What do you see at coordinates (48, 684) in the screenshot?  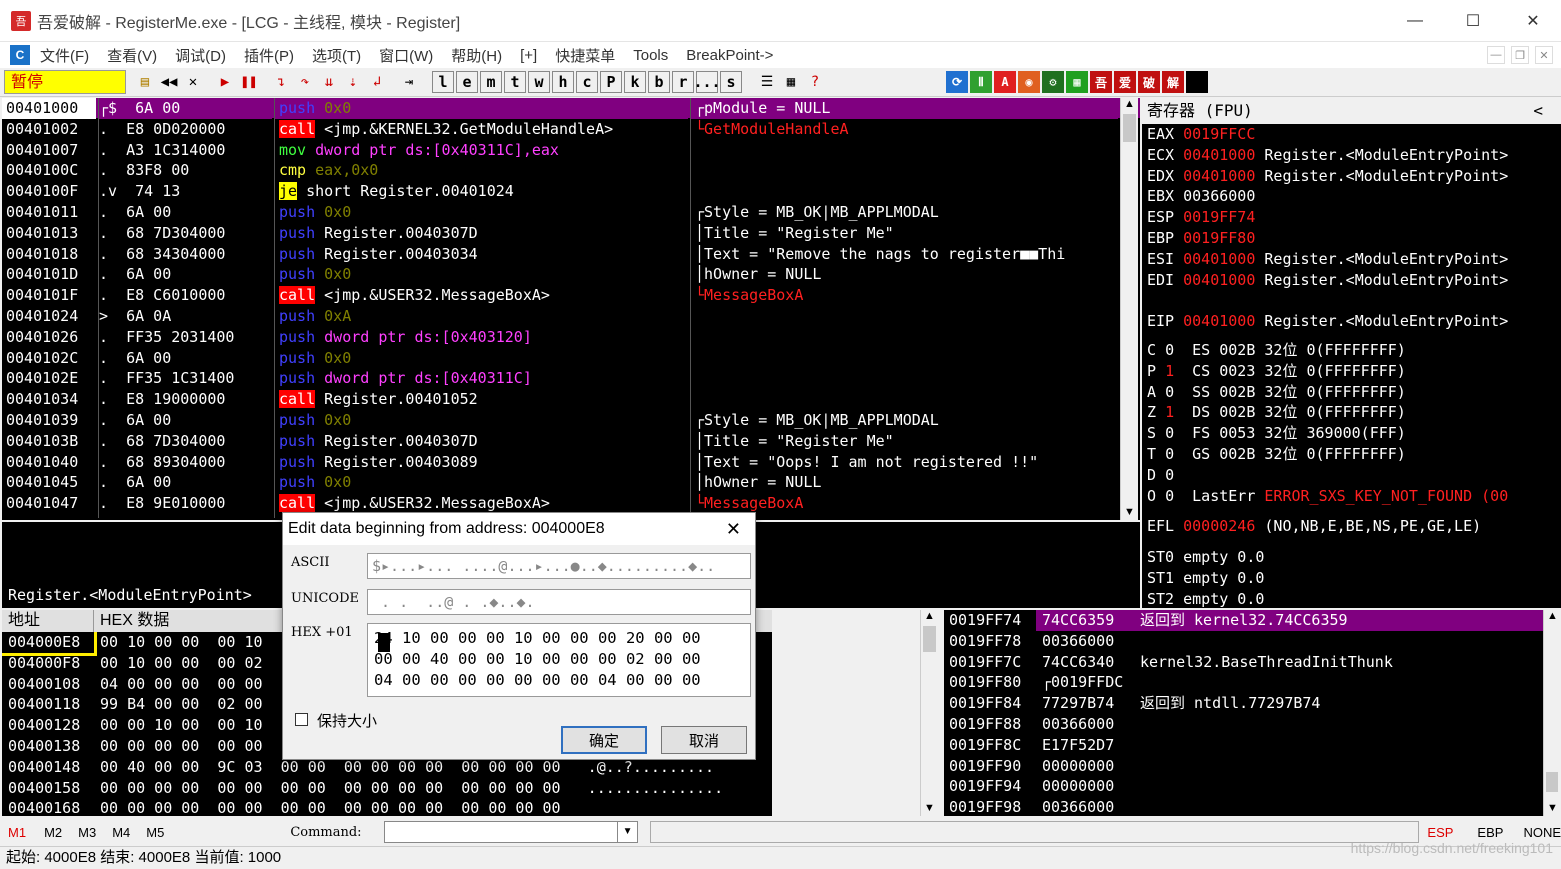 I see `dump-row-address: 00400108` at bounding box center [48, 684].